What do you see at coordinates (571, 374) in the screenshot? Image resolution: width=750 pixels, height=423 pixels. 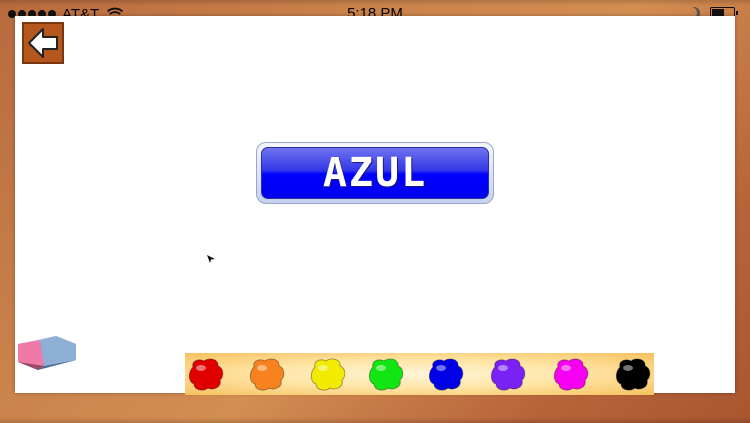 I see `paint-swatch-magenta` at bounding box center [571, 374].